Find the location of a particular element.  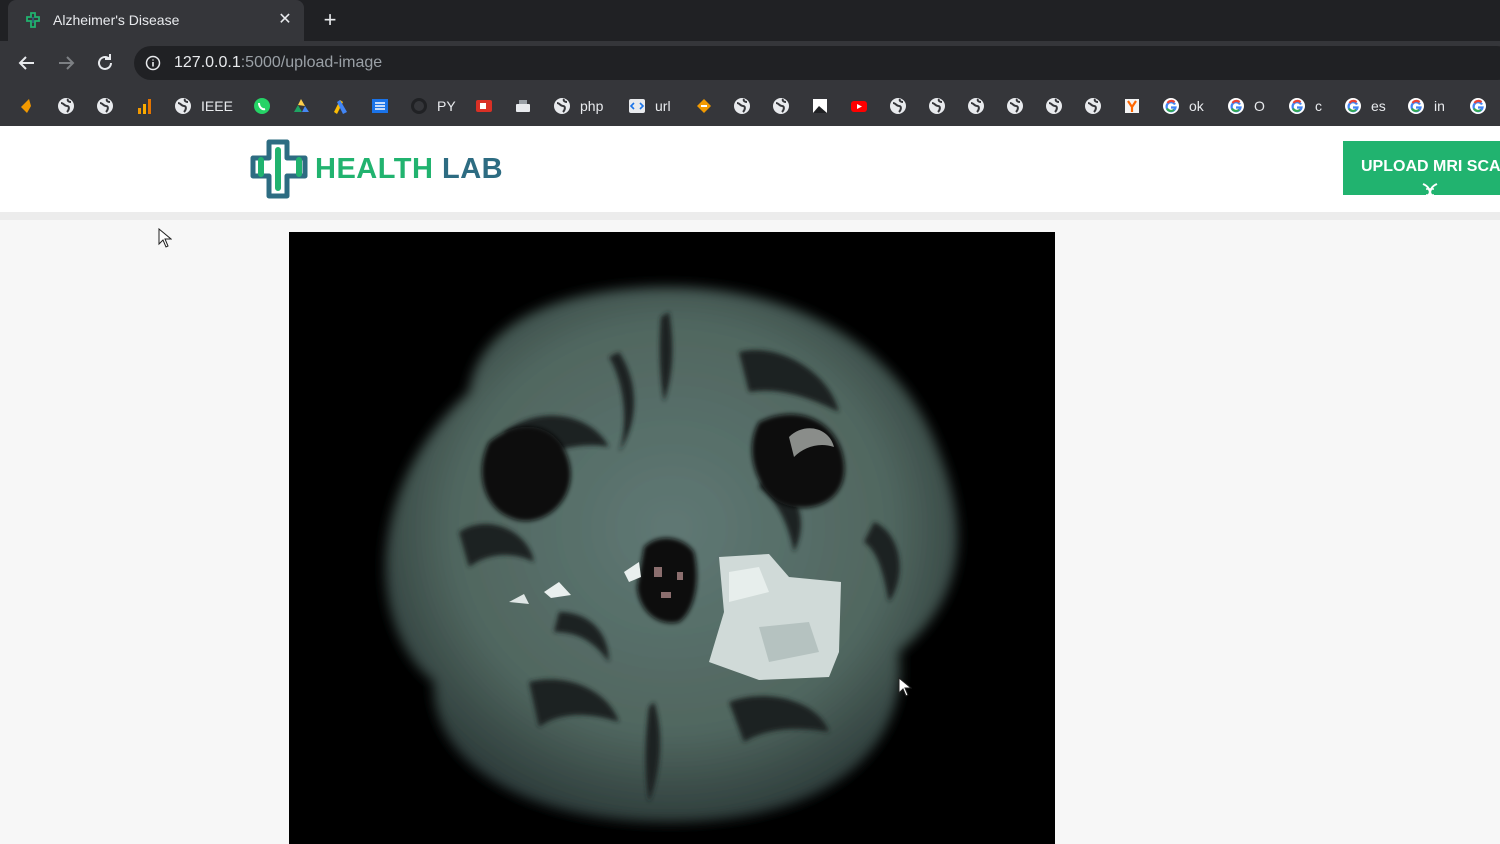

bar-chart-icon is located at coordinates (144, 106).